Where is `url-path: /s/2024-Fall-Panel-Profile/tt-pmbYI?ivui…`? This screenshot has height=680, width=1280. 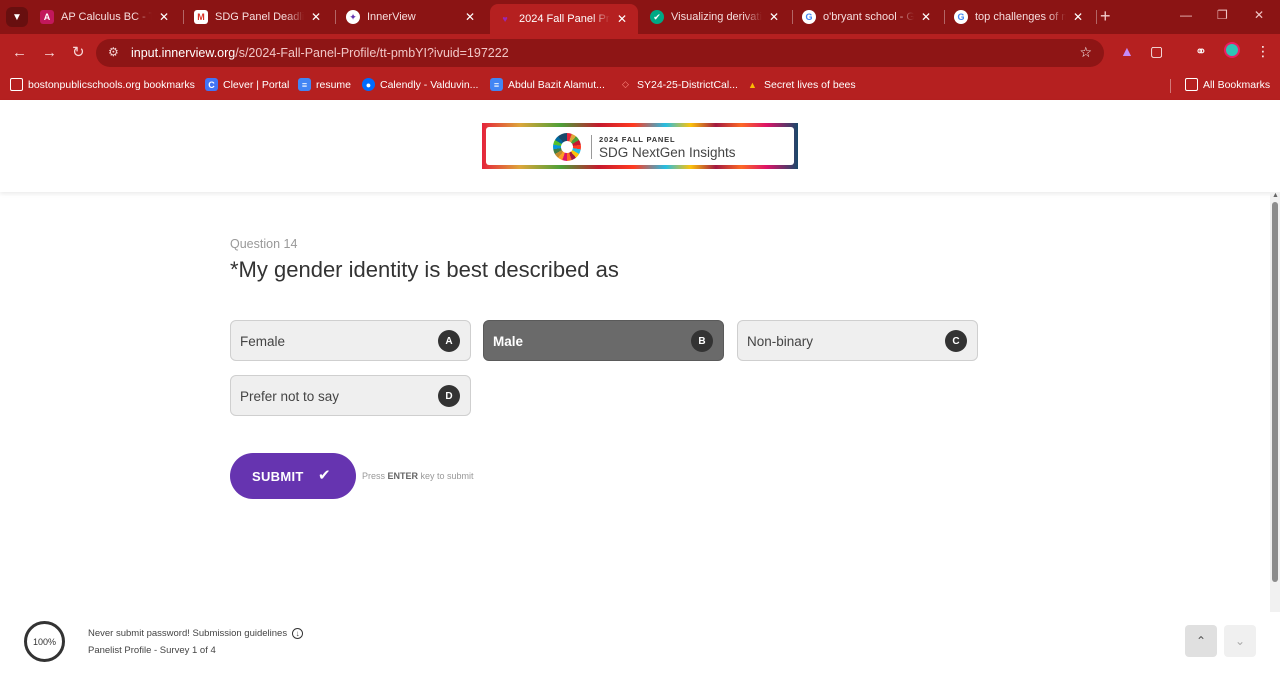 url-path: /s/2024-Fall-Panel-Profile/tt-pmbYI?ivui… is located at coordinates (372, 53).